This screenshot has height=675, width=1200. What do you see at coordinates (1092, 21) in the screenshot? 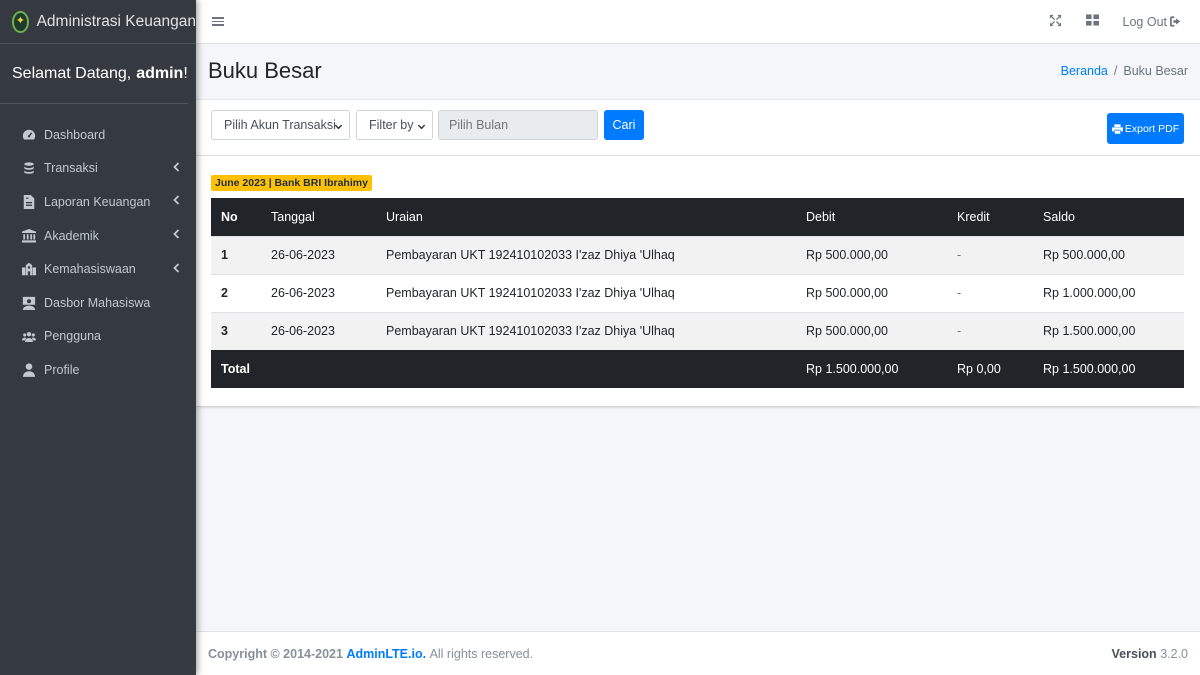
I see `grid-icon` at bounding box center [1092, 21].